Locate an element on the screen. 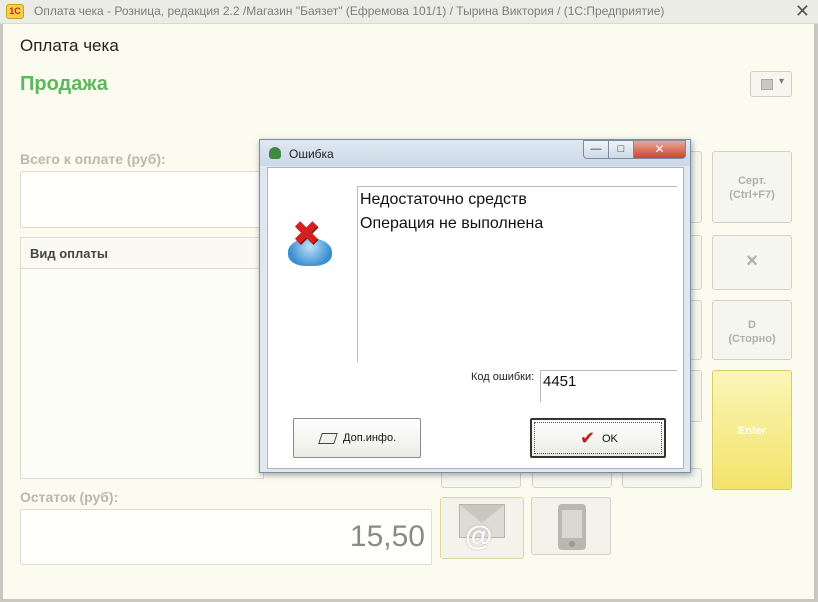  email-receipt-button: @ is located at coordinates (482, 528).